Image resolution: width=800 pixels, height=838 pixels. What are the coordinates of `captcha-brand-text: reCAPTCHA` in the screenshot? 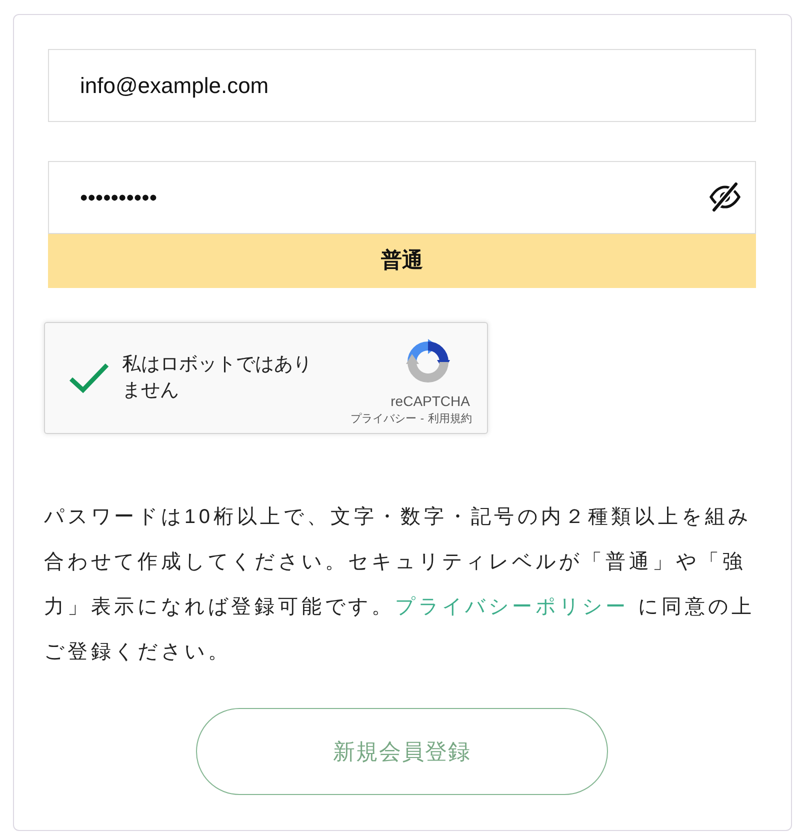 It's located at (430, 401).